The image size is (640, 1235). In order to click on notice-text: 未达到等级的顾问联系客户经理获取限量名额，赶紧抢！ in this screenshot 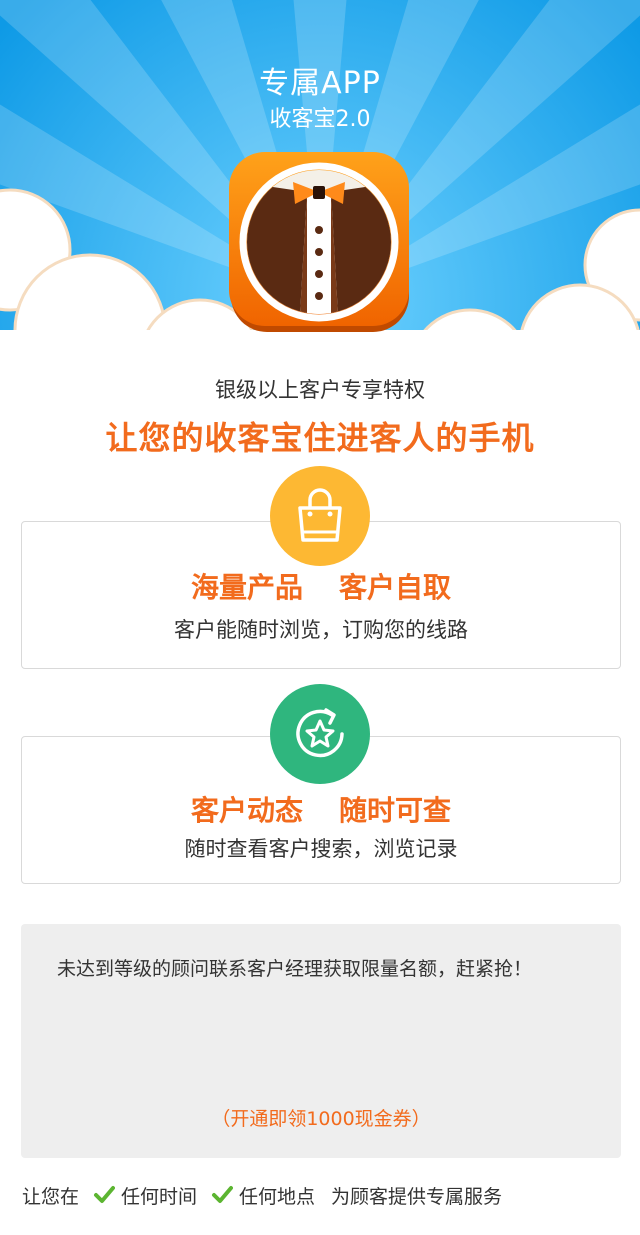, I will do `click(295, 969)`.